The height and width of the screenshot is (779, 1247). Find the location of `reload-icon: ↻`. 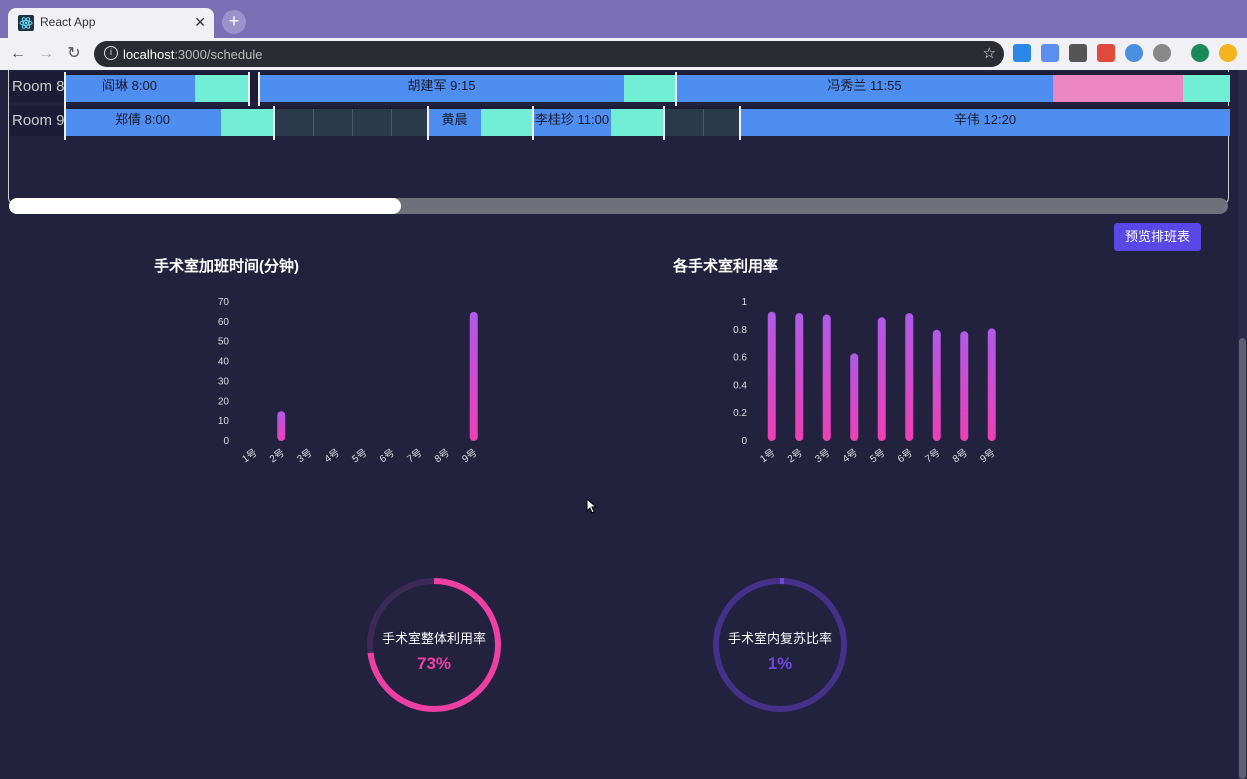

reload-icon: ↻ is located at coordinates (74, 54).